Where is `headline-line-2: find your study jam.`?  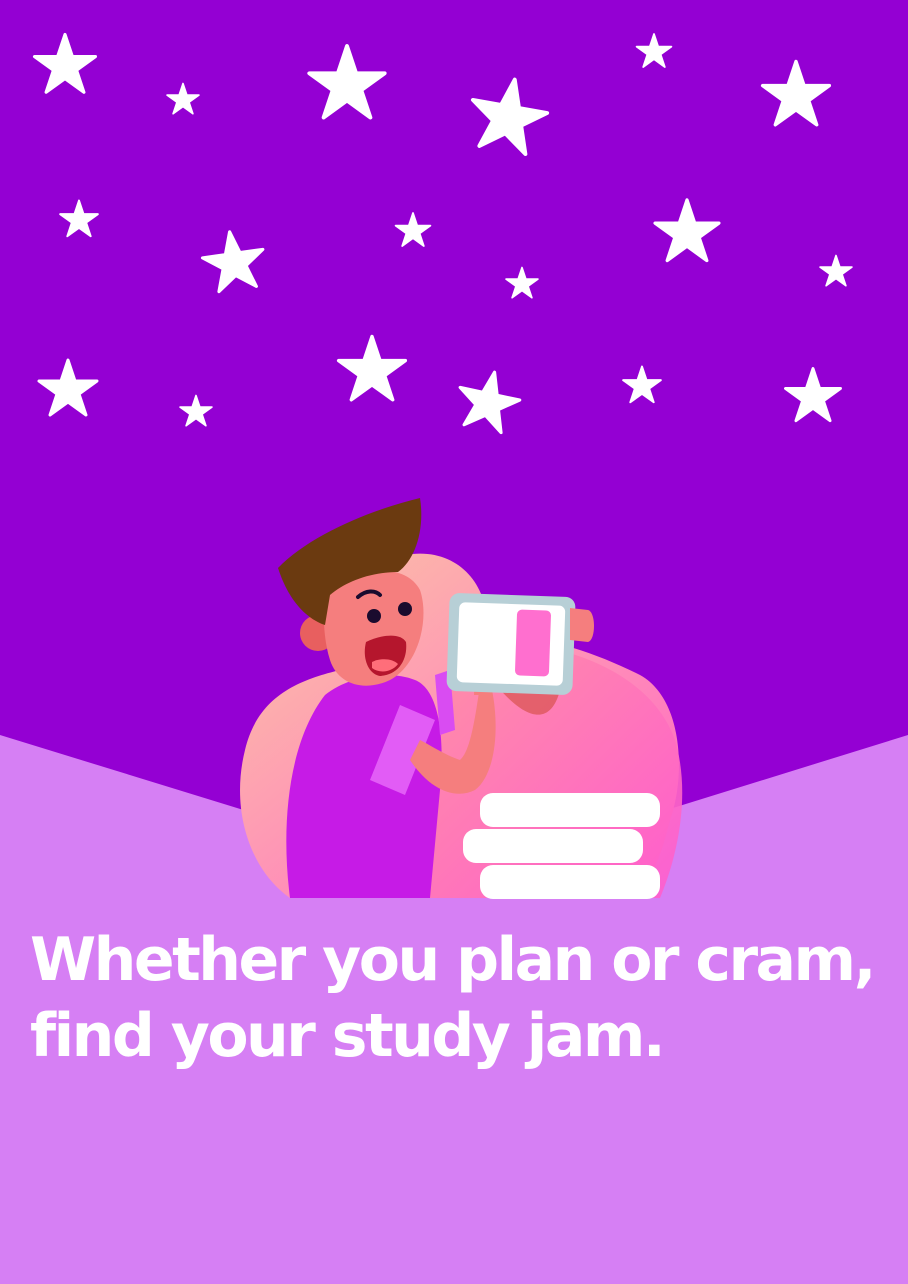
headline-line-2: find your study jam. is located at coordinates (348, 1036).